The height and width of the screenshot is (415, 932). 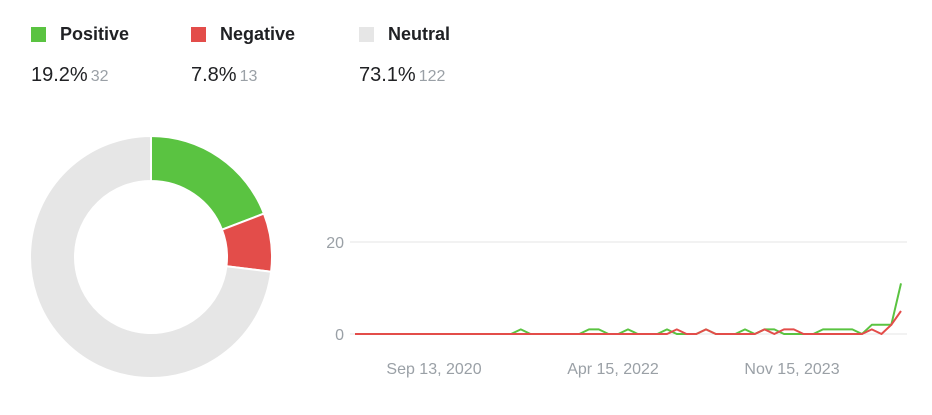 I want to click on series-line-positive, so click(x=628, y=309).